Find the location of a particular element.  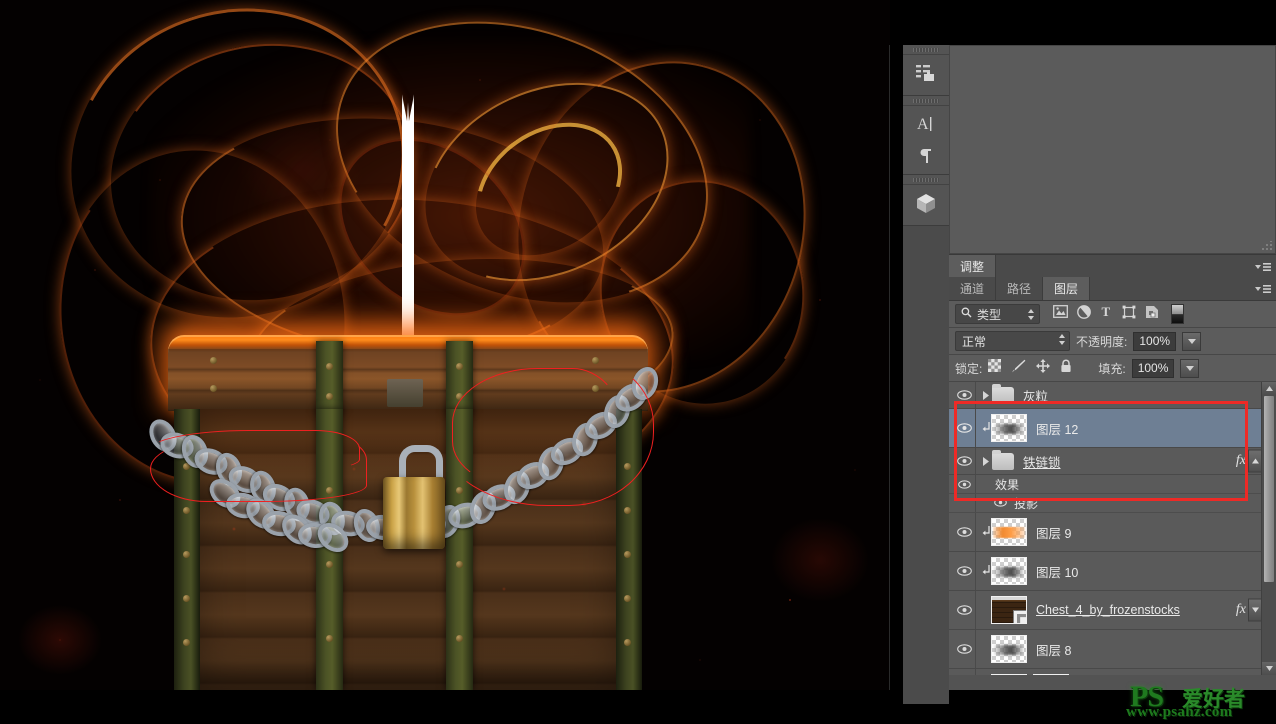

layer-name: 铁链锁 is located at coordinates (1042, 461).